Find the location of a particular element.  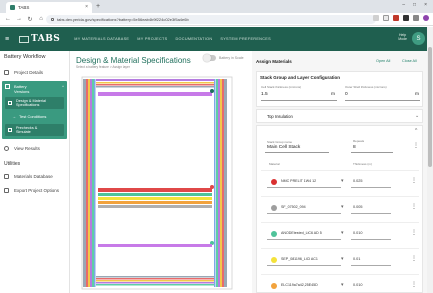

nav-my-projects: MY PROJECTS is located at coordinates (152, 39).